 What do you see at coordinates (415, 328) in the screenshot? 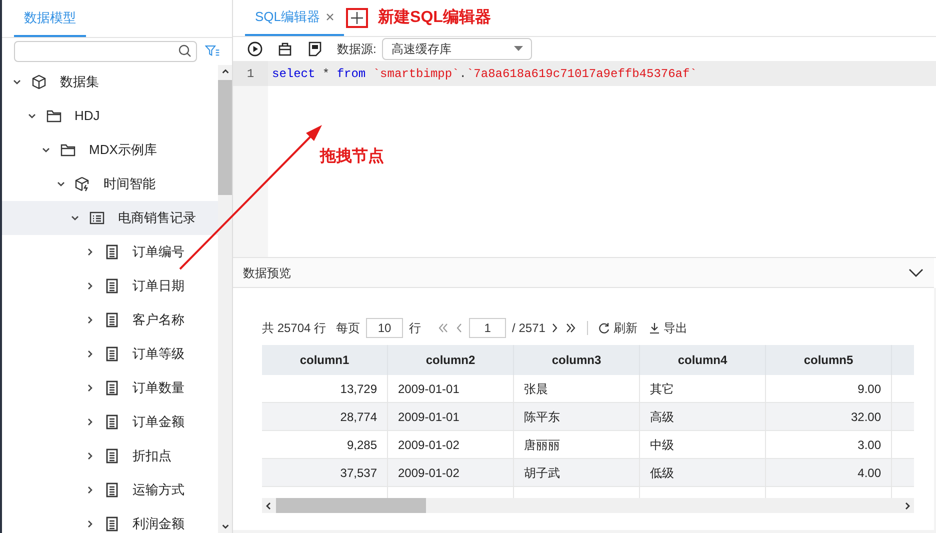
I see `rows-unit-label: 行` at bounding box center [415, 328].